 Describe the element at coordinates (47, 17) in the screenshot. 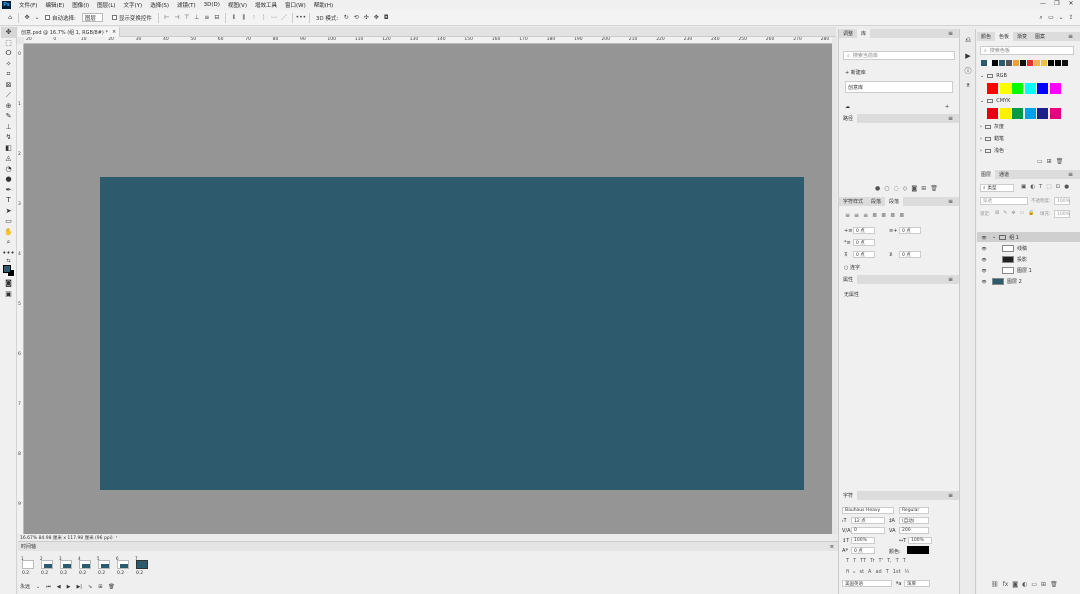

I see `checkbox-box` at that location.